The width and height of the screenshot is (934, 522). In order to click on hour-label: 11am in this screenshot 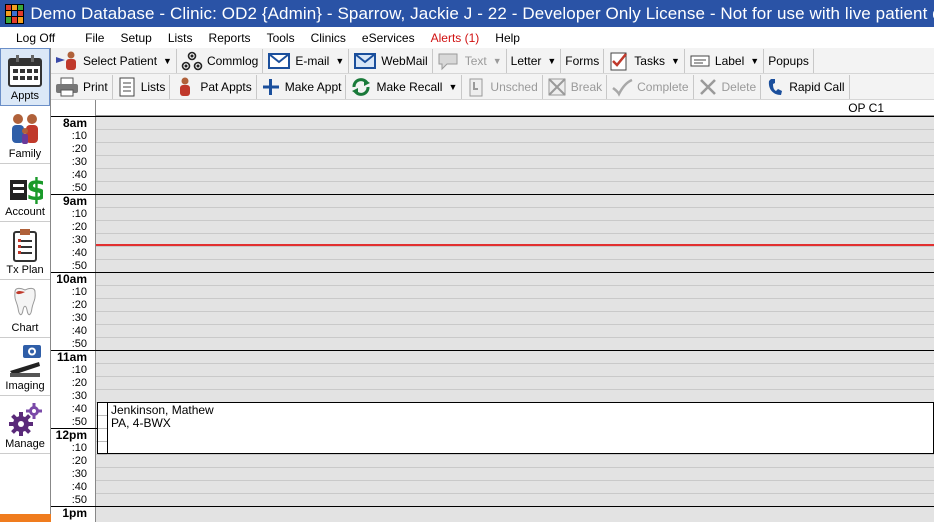, I will do `click(71, 357)`.